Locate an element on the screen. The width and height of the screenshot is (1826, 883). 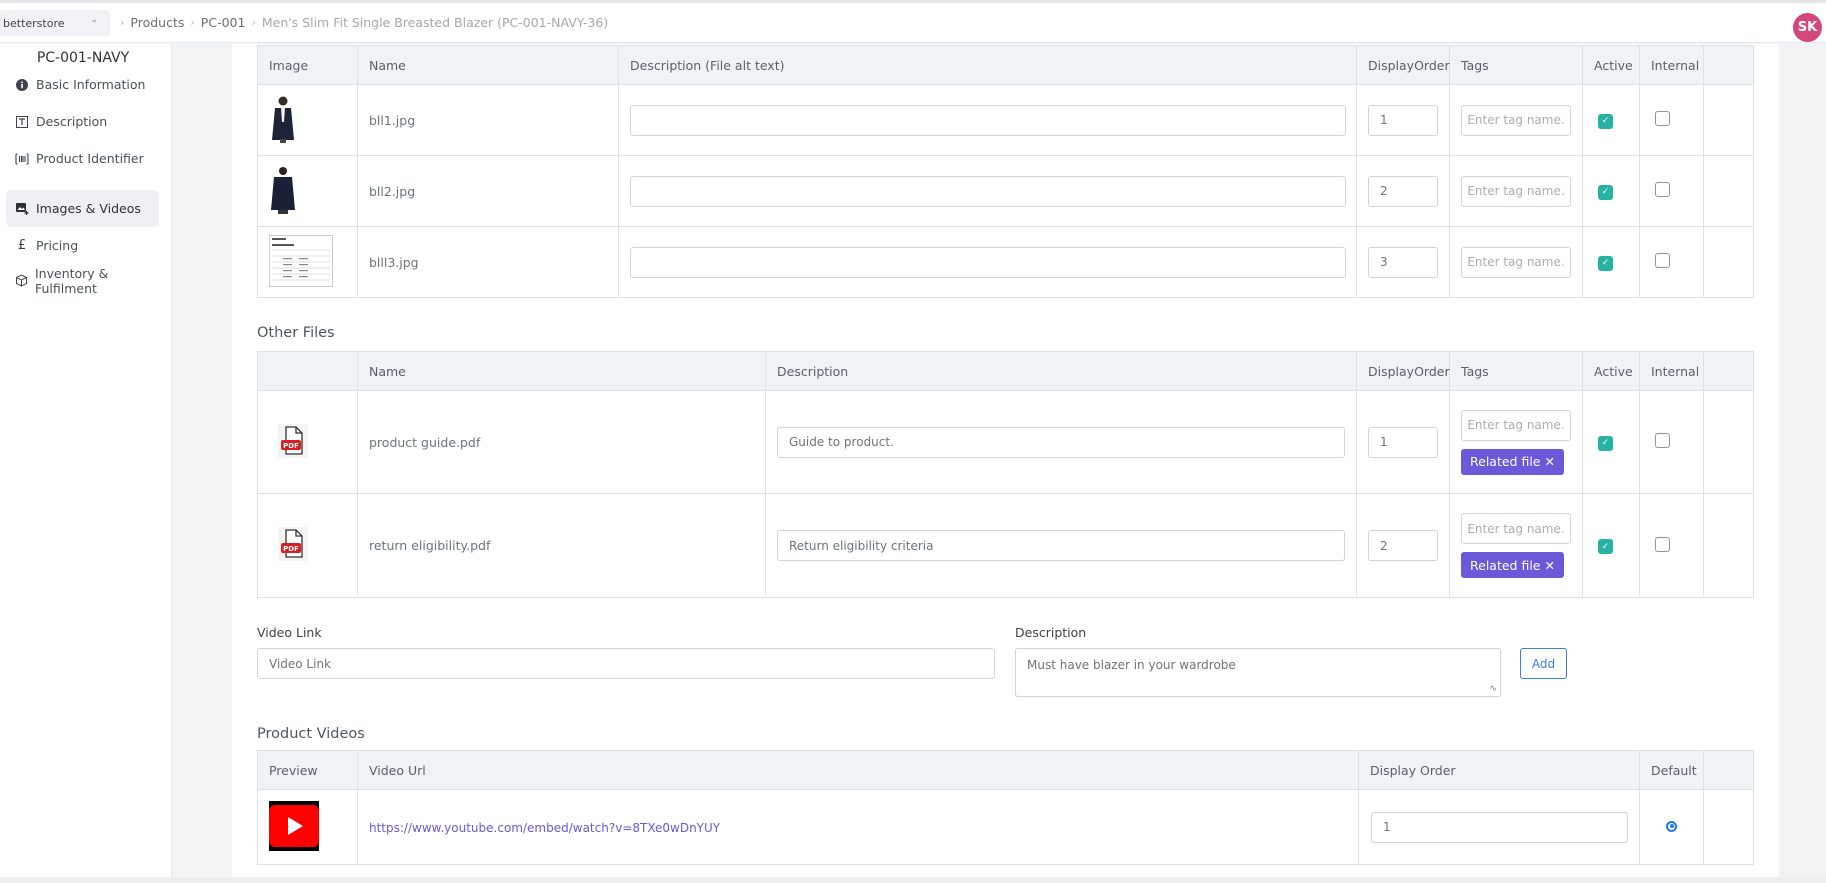
column-header: Preview is located at coordinates (307, 770).